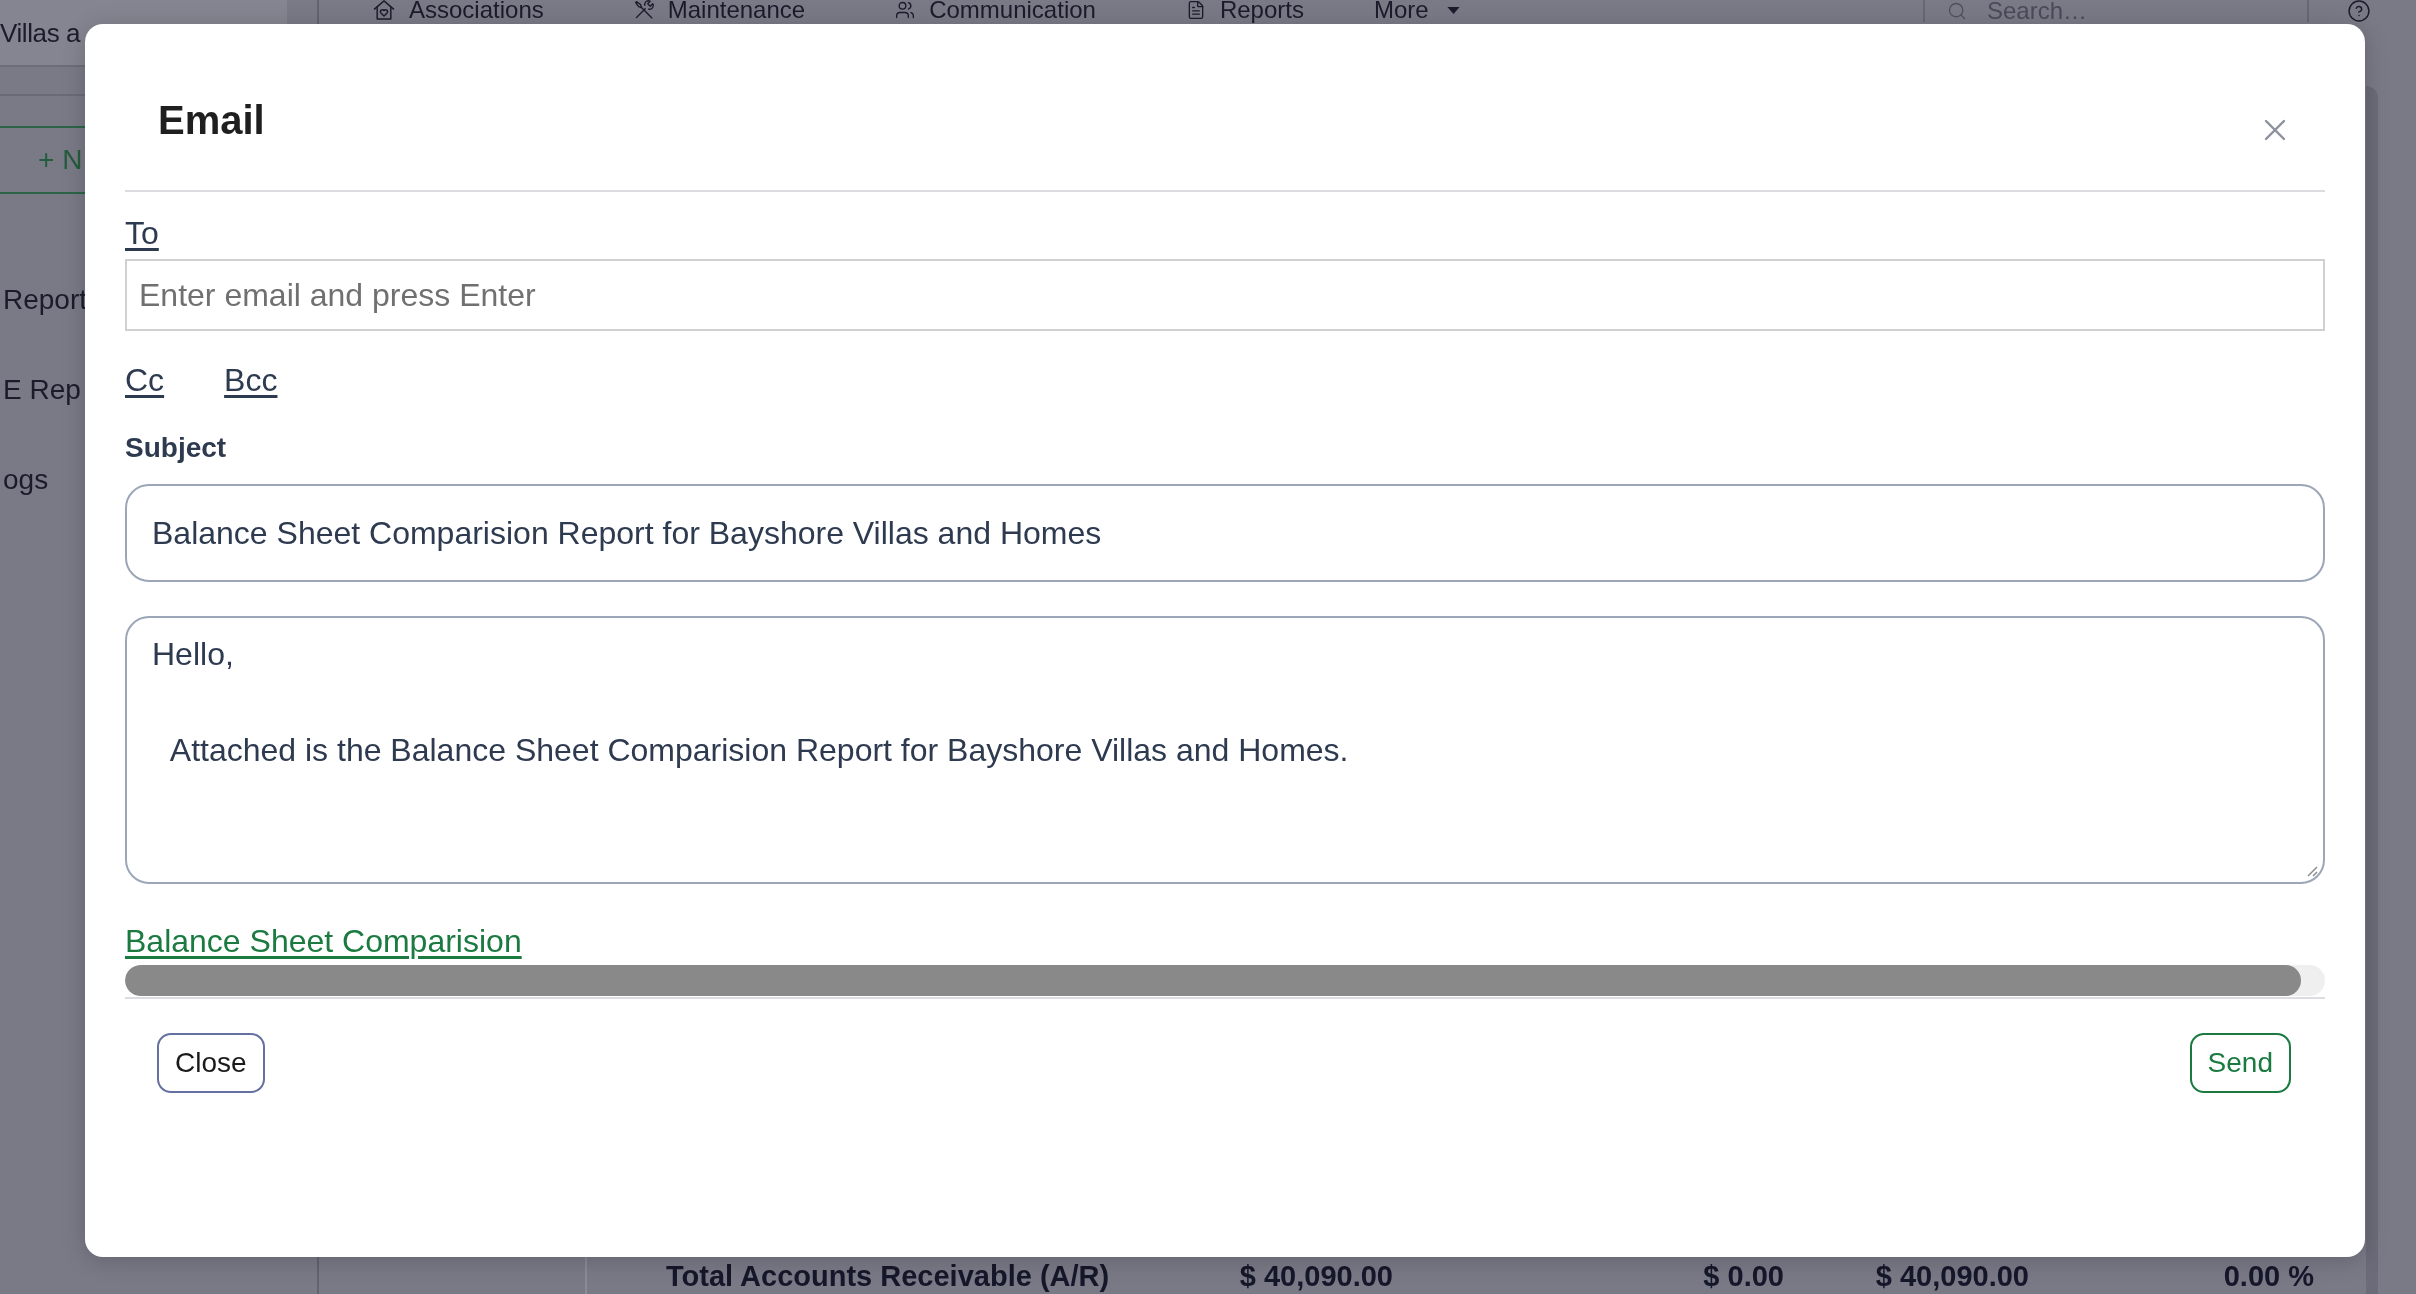 The image size is (2416, 1294). Describe the element at coordinates (26, 480) in the screenshot. I see `sidebar-item: ogs` at that location.